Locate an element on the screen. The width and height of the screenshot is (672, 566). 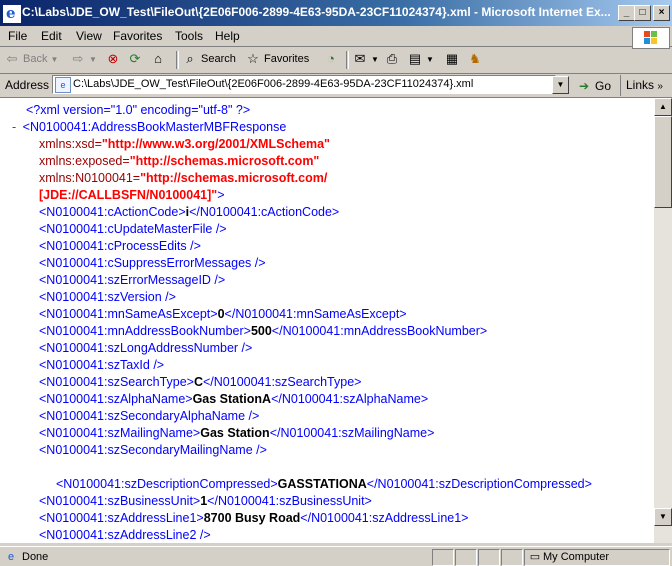
xml-element-line: <N0100041:szLongAddressNumber /> is located at coordinates (145, 348).